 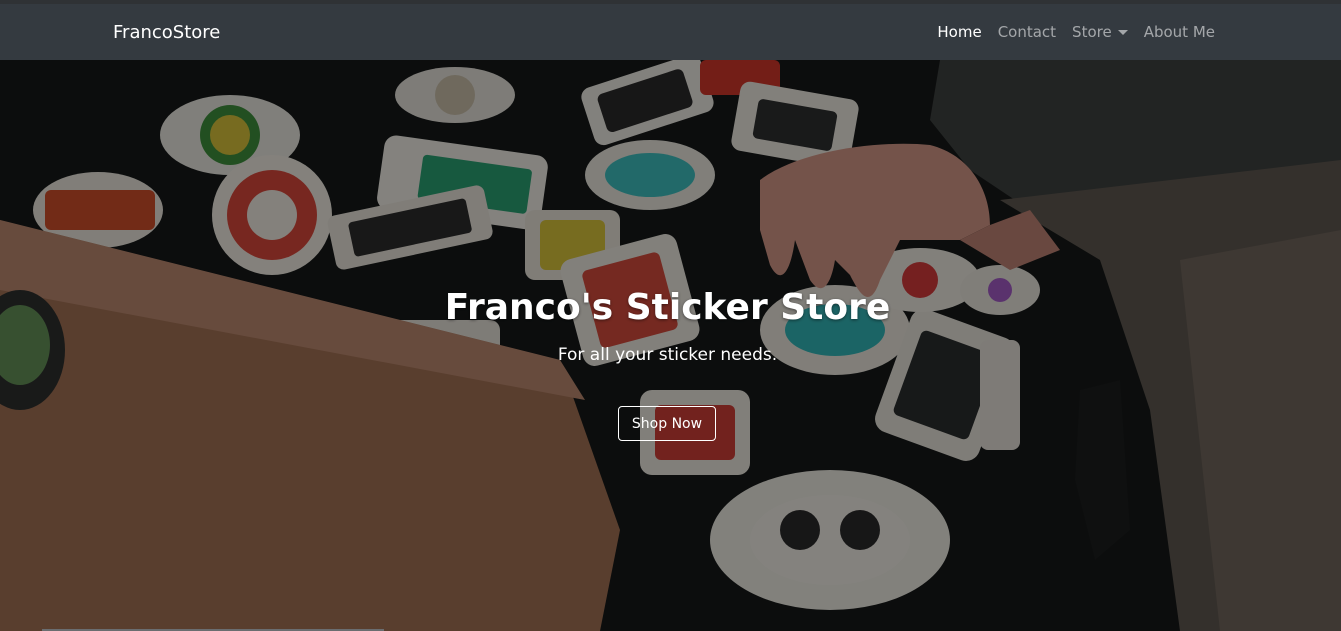 What do you see at coordinates (1092, 32) in the screenshot?
I see `nav-link-store-label: Store` at bounding box center [1092, 32].